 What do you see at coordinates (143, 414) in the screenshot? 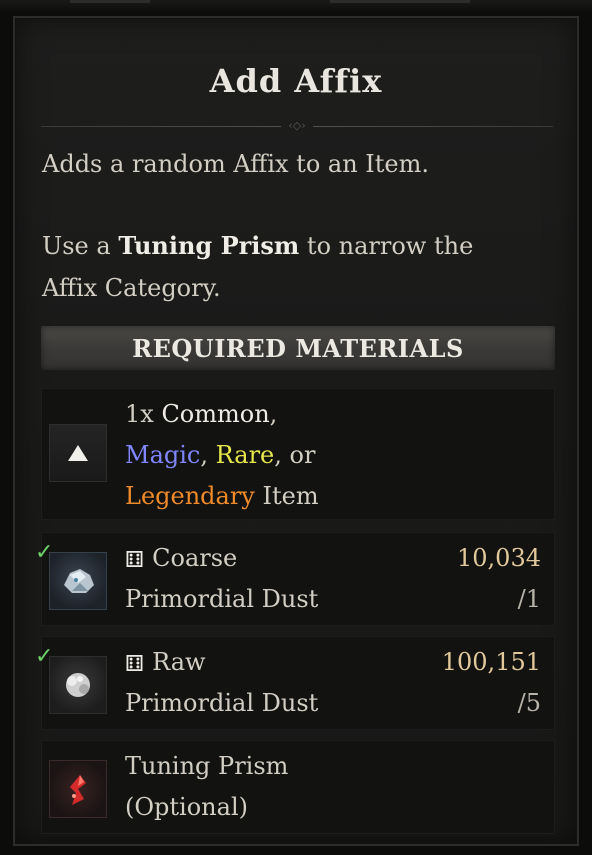
I see `quantity-text: 1x` at bounding box center [143, 414].